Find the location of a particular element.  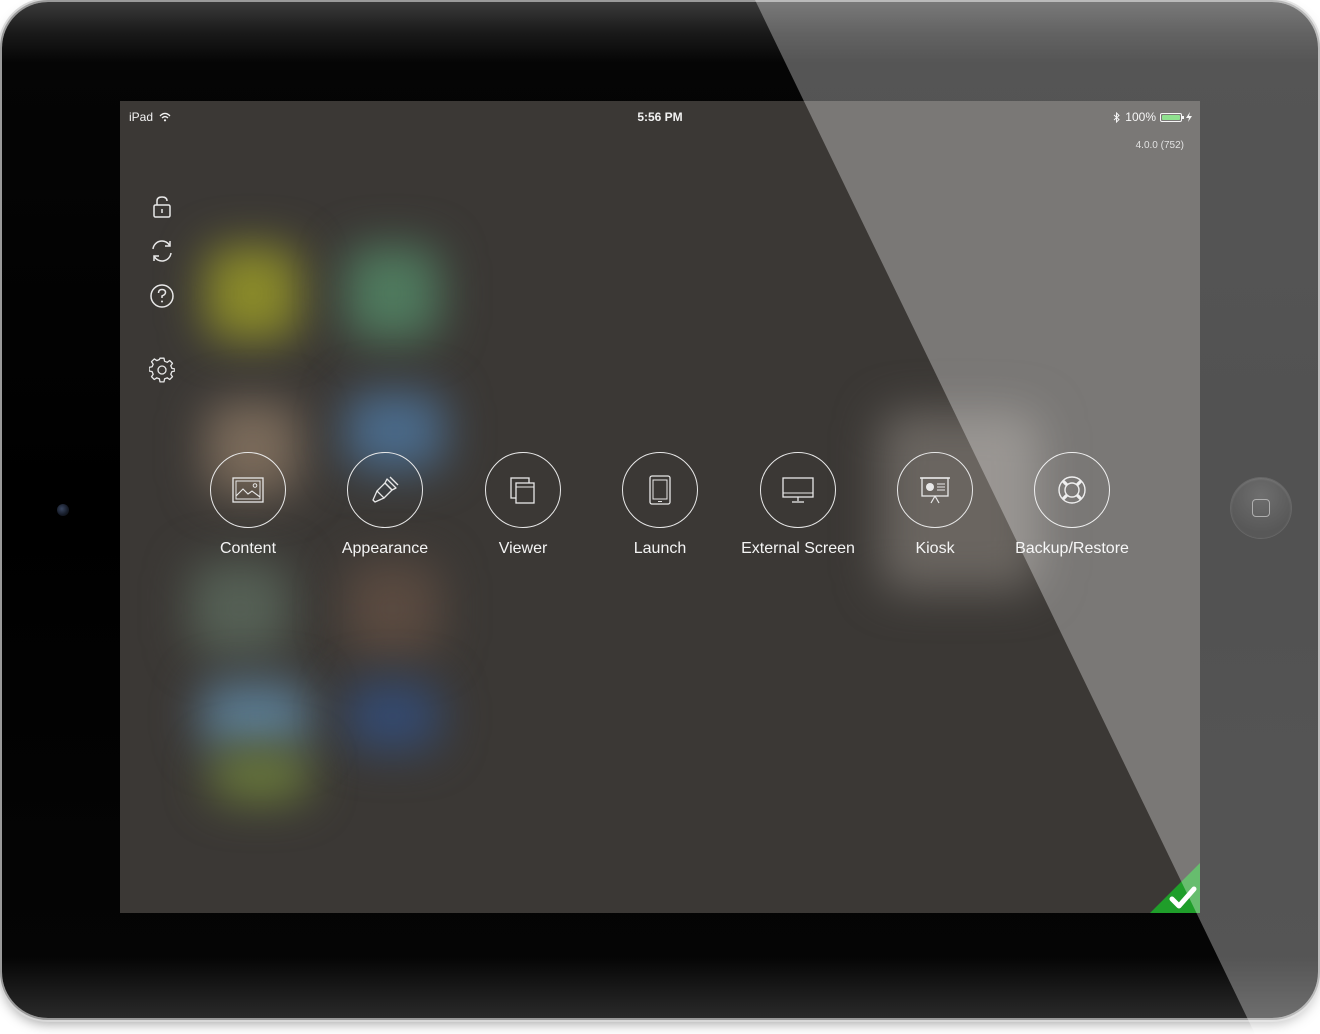

home-button-icon is located at coordinates (1261, 508).